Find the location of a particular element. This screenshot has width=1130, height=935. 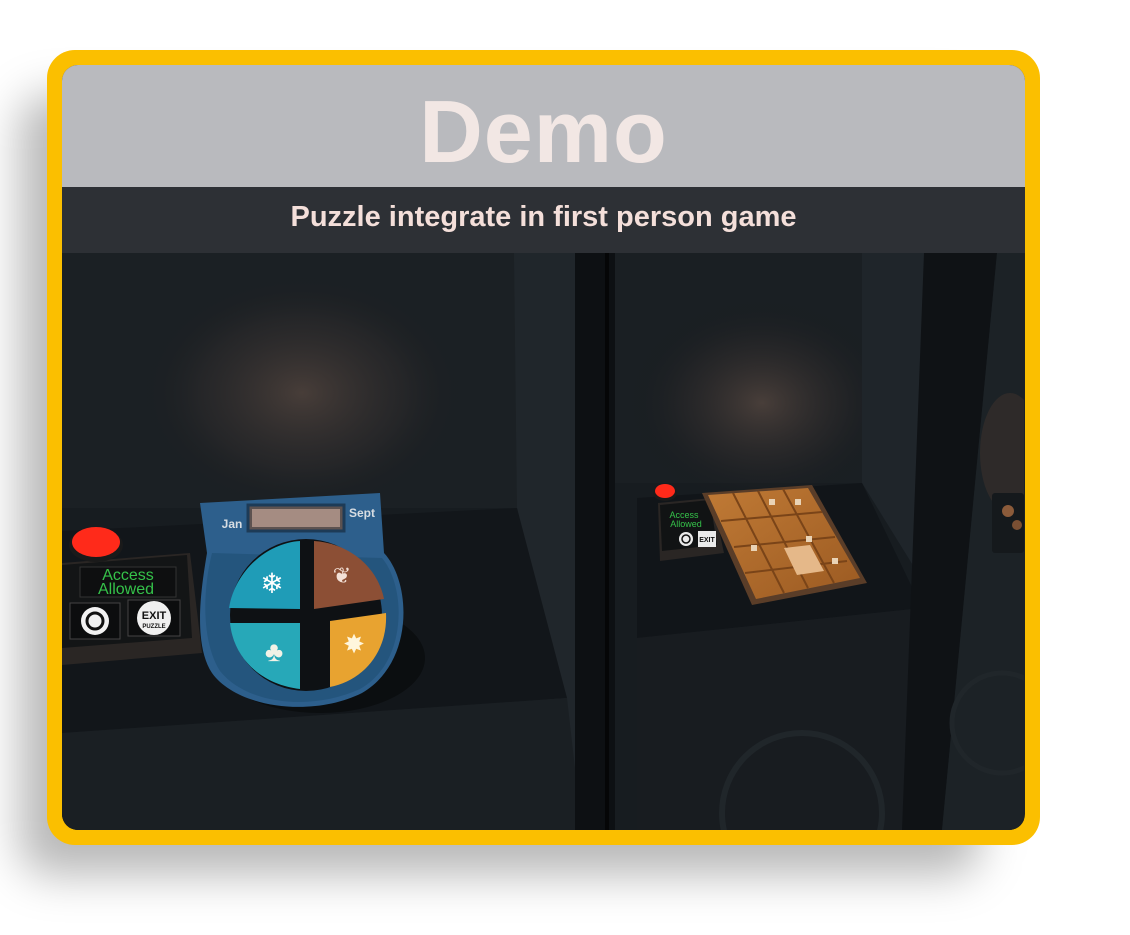

subtitle-bar: Puzzle integrate in first person game is located at coordinates (543, 220).